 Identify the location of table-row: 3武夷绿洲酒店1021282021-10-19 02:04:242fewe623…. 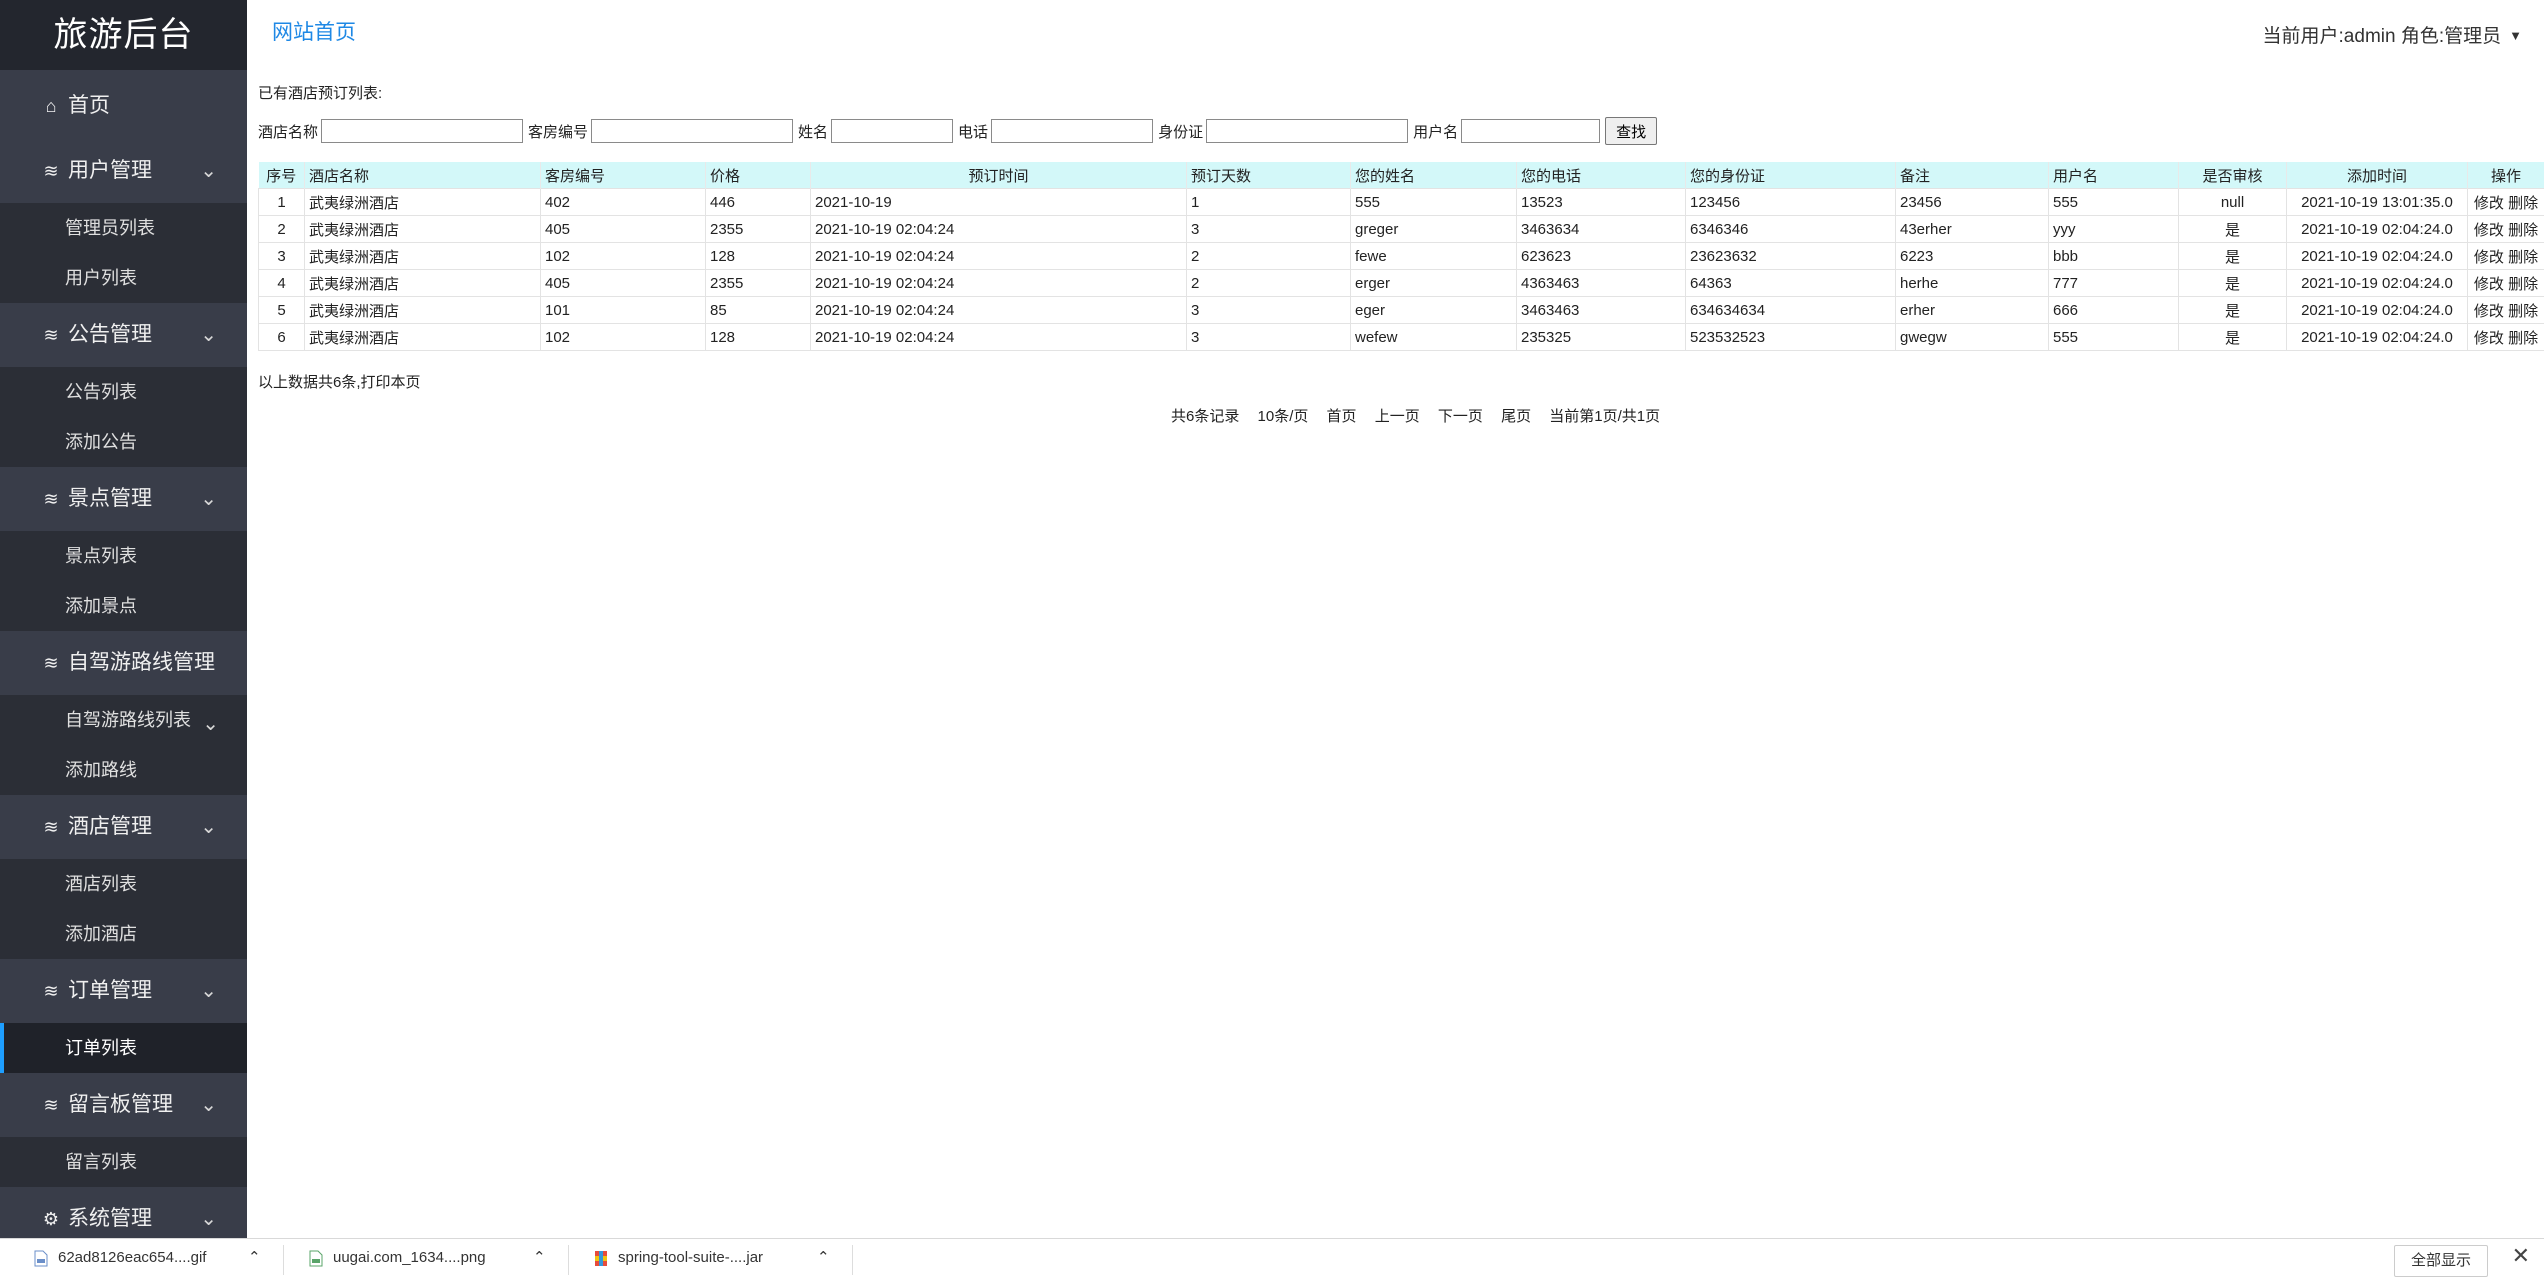
(1401, 256).